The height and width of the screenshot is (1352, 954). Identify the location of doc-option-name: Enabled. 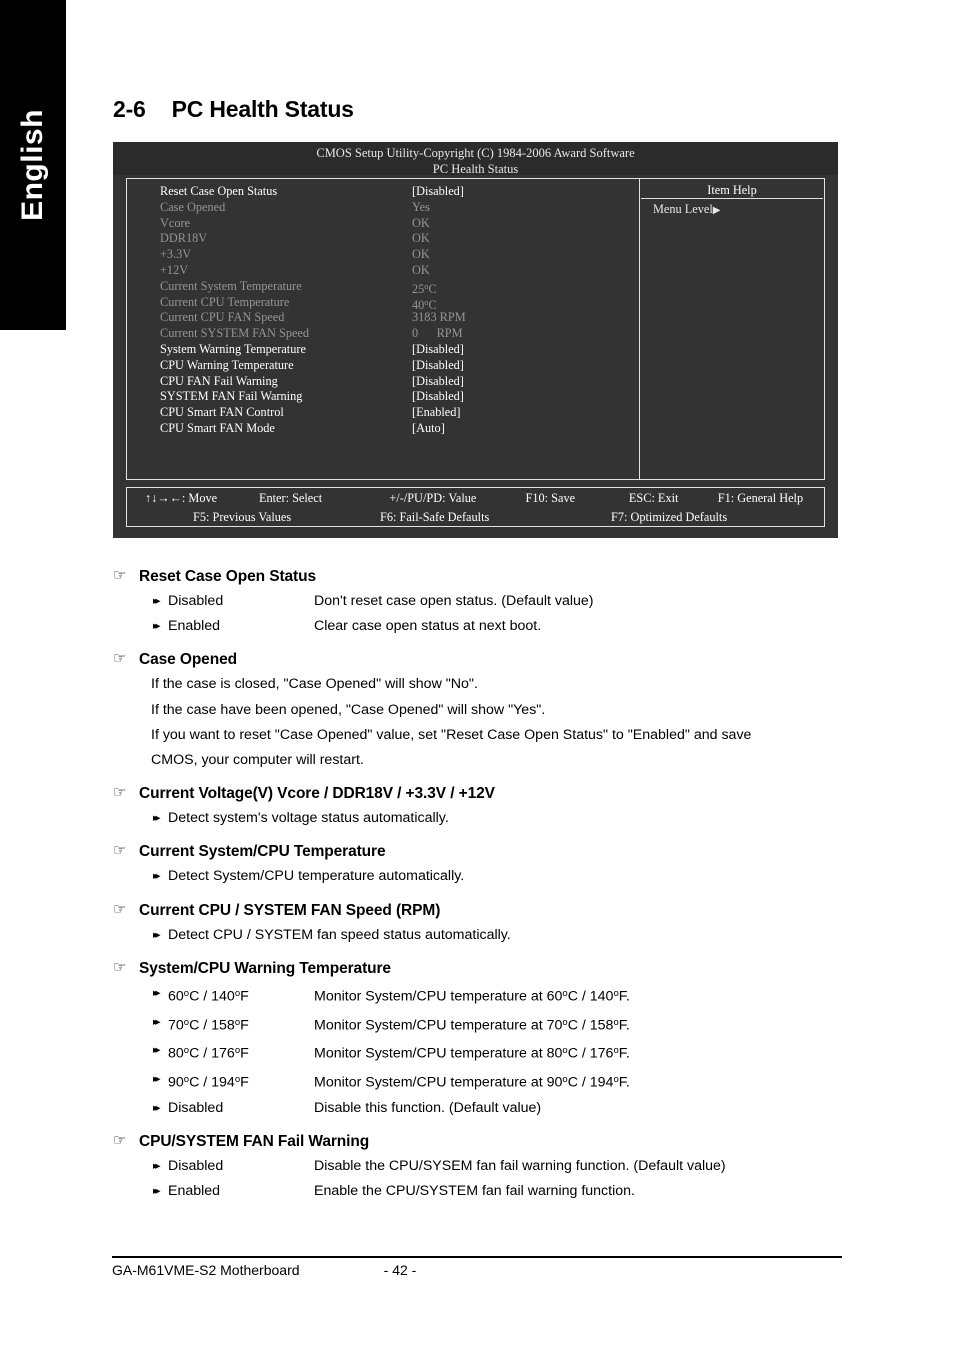
(194, 626).